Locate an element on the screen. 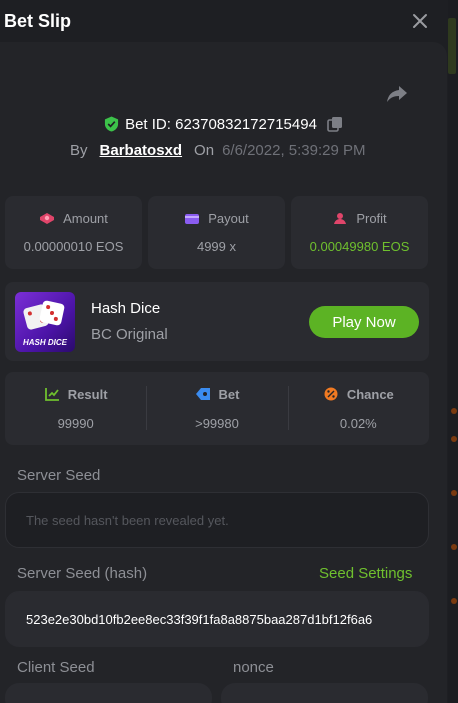 This screenshot has height=703, width=458. bet-column: Bet >99980 is located at coordinates (216, 408).